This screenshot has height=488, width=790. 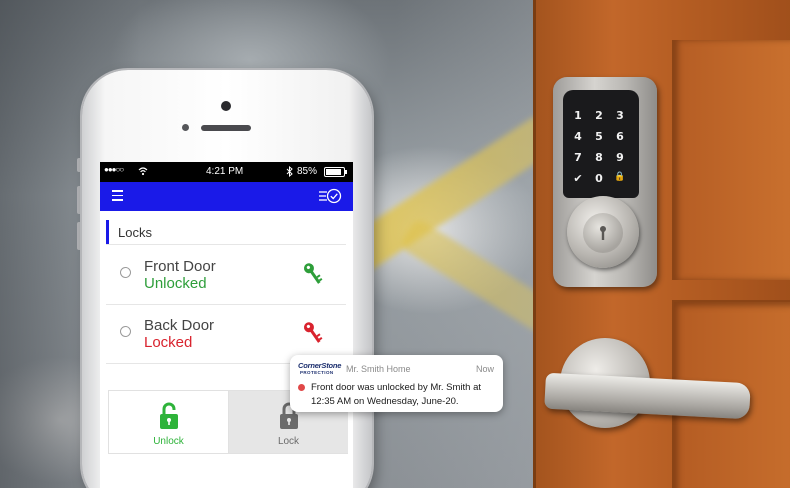 I want to click on lock-name: Back Door, so click(x=179, y=325).